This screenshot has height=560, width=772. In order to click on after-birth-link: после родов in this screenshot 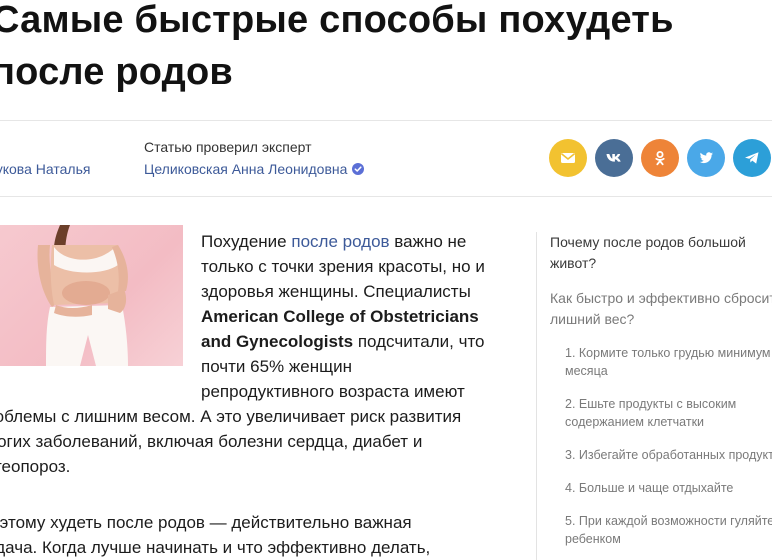, I will do `click(340, 241)`.